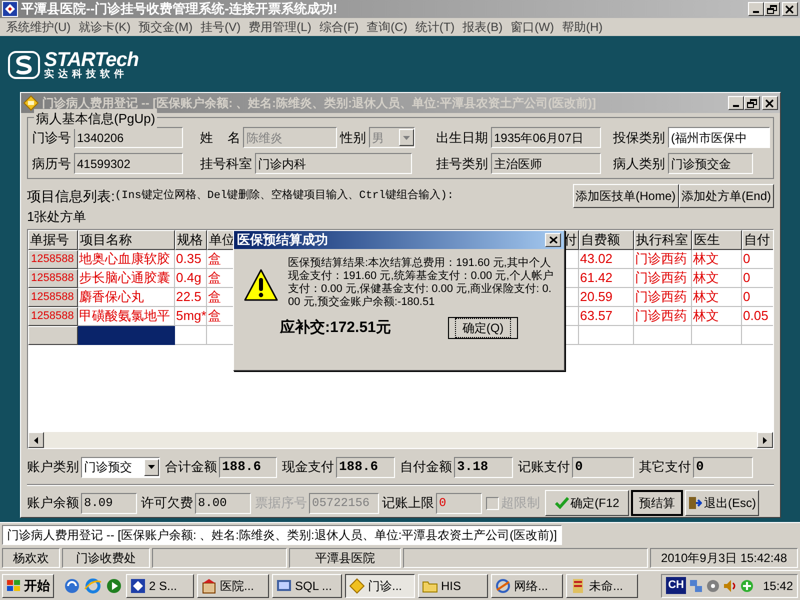 The width and height of the screenshot is (800, 600). What do you see at coordinates (400, 440) in the screenshot?
I see `horizontal-scrollbar` at bounding box center [400, 440].